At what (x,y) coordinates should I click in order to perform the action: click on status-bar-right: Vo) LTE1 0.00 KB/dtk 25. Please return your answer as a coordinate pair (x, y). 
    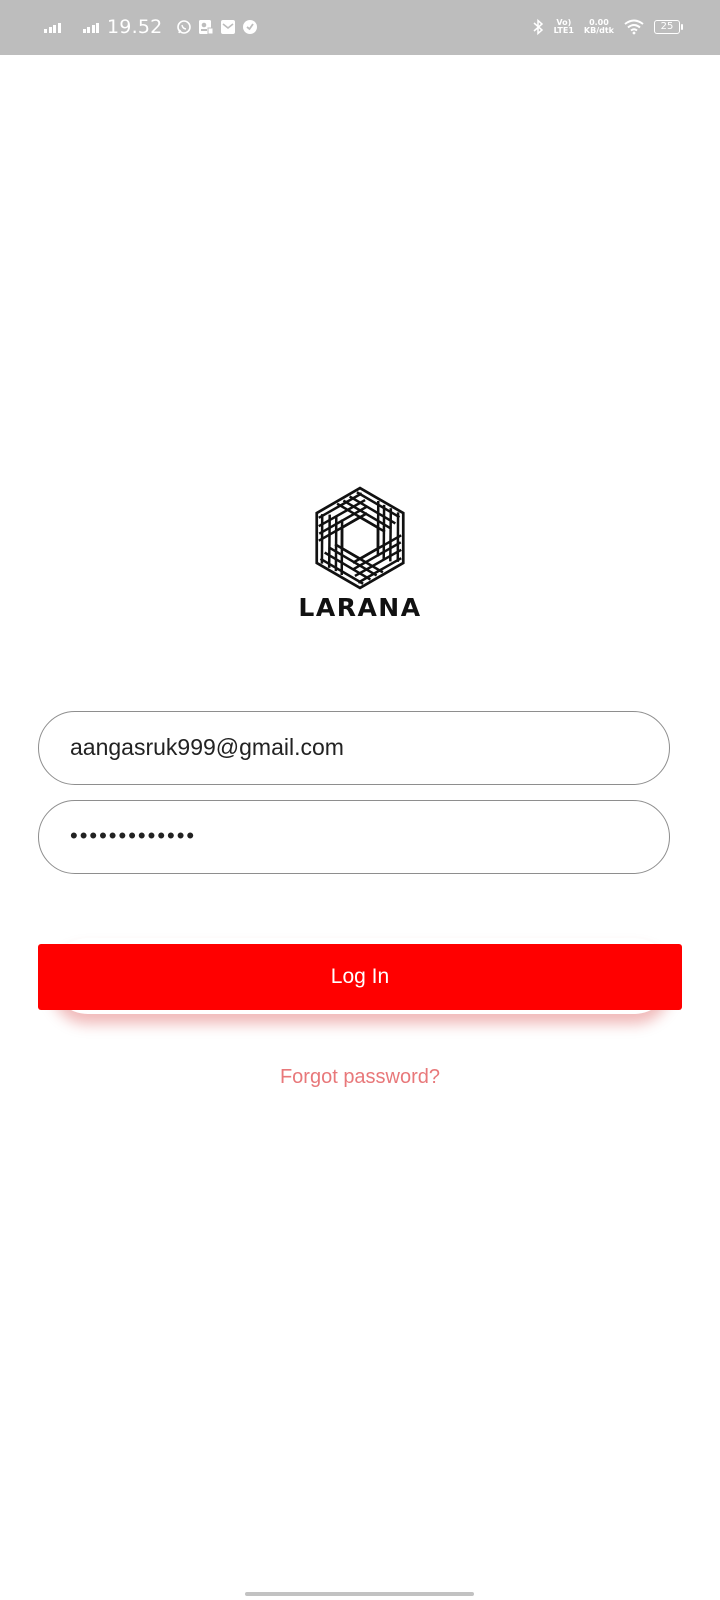
    Looking at the image, I should click on (607, 27).